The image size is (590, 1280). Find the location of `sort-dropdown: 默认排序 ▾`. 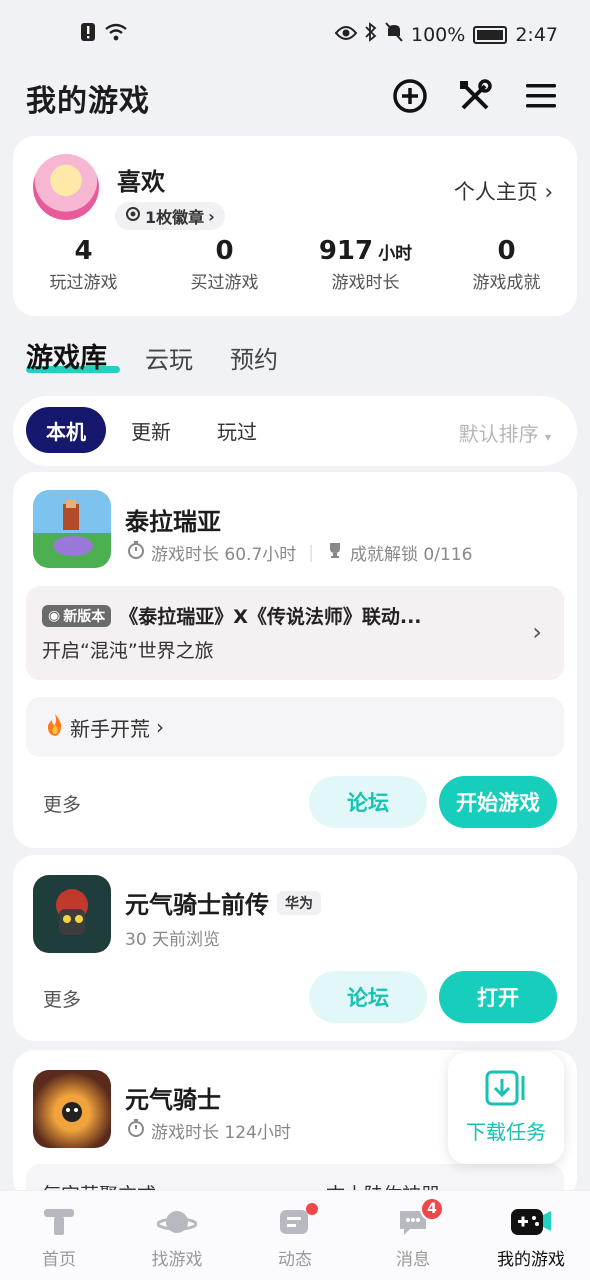

sort-dropdown: 默认排序 ▾ is located at coordinates (505, 432).